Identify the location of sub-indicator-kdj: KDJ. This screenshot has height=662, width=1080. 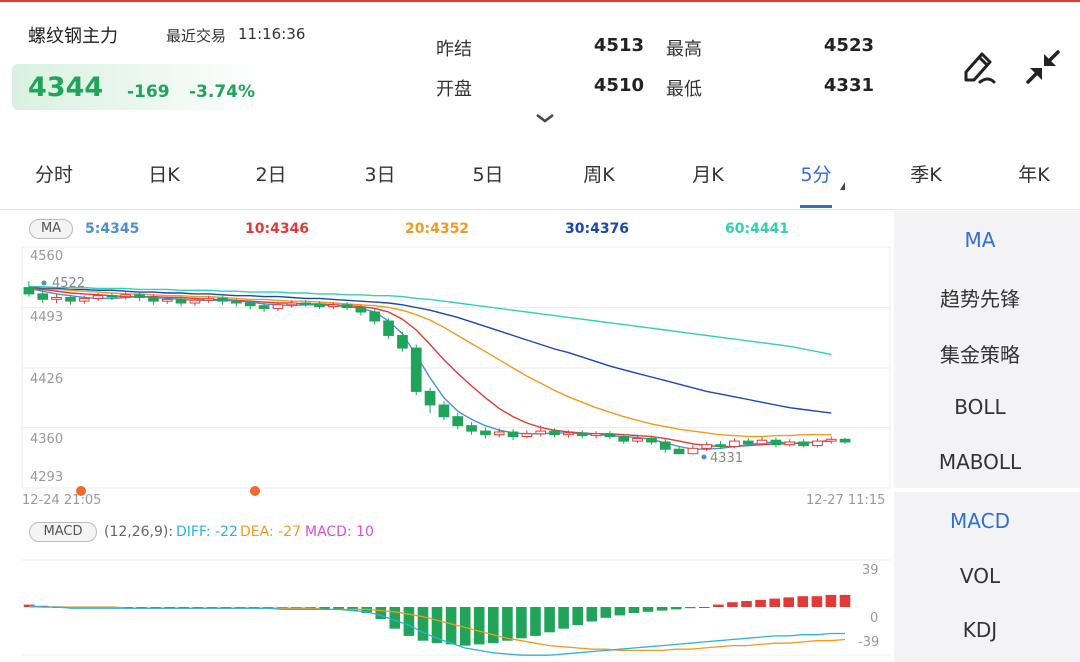
(980, 630).